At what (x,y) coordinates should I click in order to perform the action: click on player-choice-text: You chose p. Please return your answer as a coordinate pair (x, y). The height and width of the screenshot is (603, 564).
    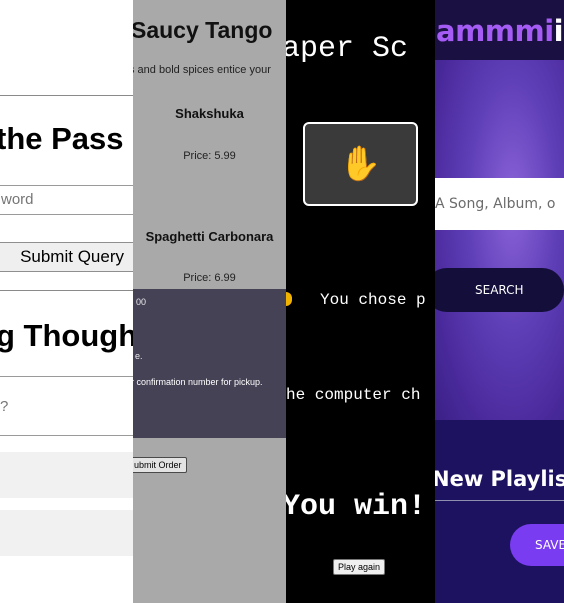
    Looking at the image, I should click on (373, 300).